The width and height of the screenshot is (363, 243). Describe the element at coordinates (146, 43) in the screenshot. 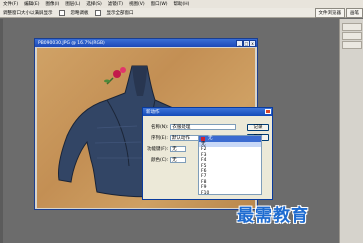

I see `image-window-titlebar: PB090030.JPG @ 16.7%(RGB) _ □ x` at that location.